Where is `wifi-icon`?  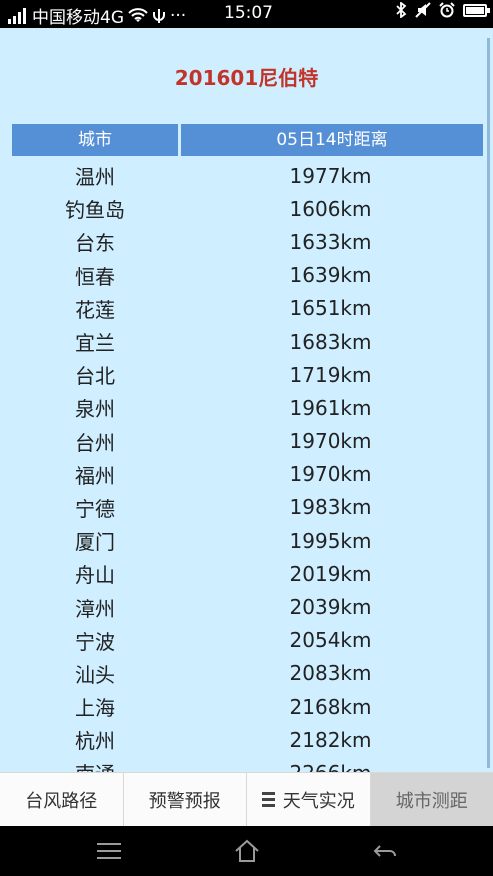
wifi-icon is located at coordinates (138, 14).